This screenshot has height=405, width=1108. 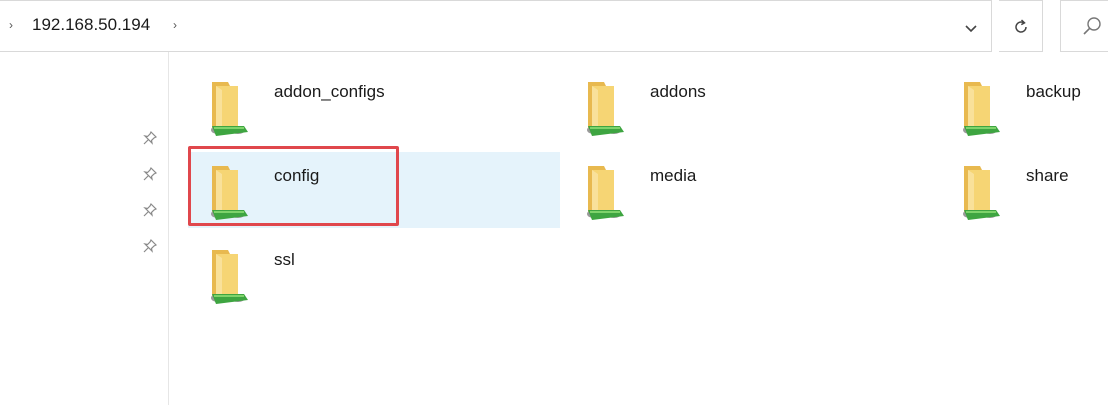 I want to click on search-input, so click(x=1084, y=26).